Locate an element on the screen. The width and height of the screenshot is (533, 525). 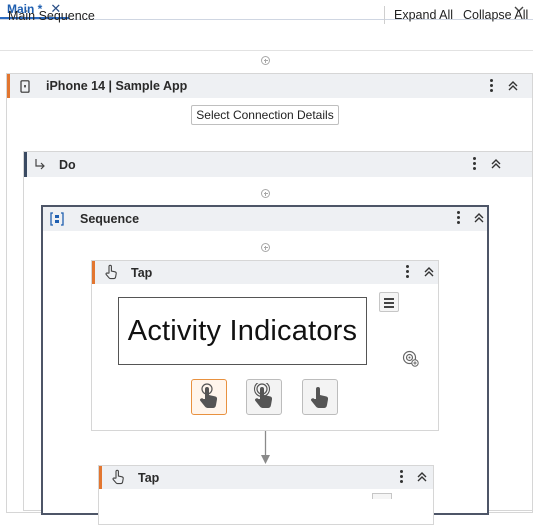
do-card-title: Do is located at coordinates (67, 165).